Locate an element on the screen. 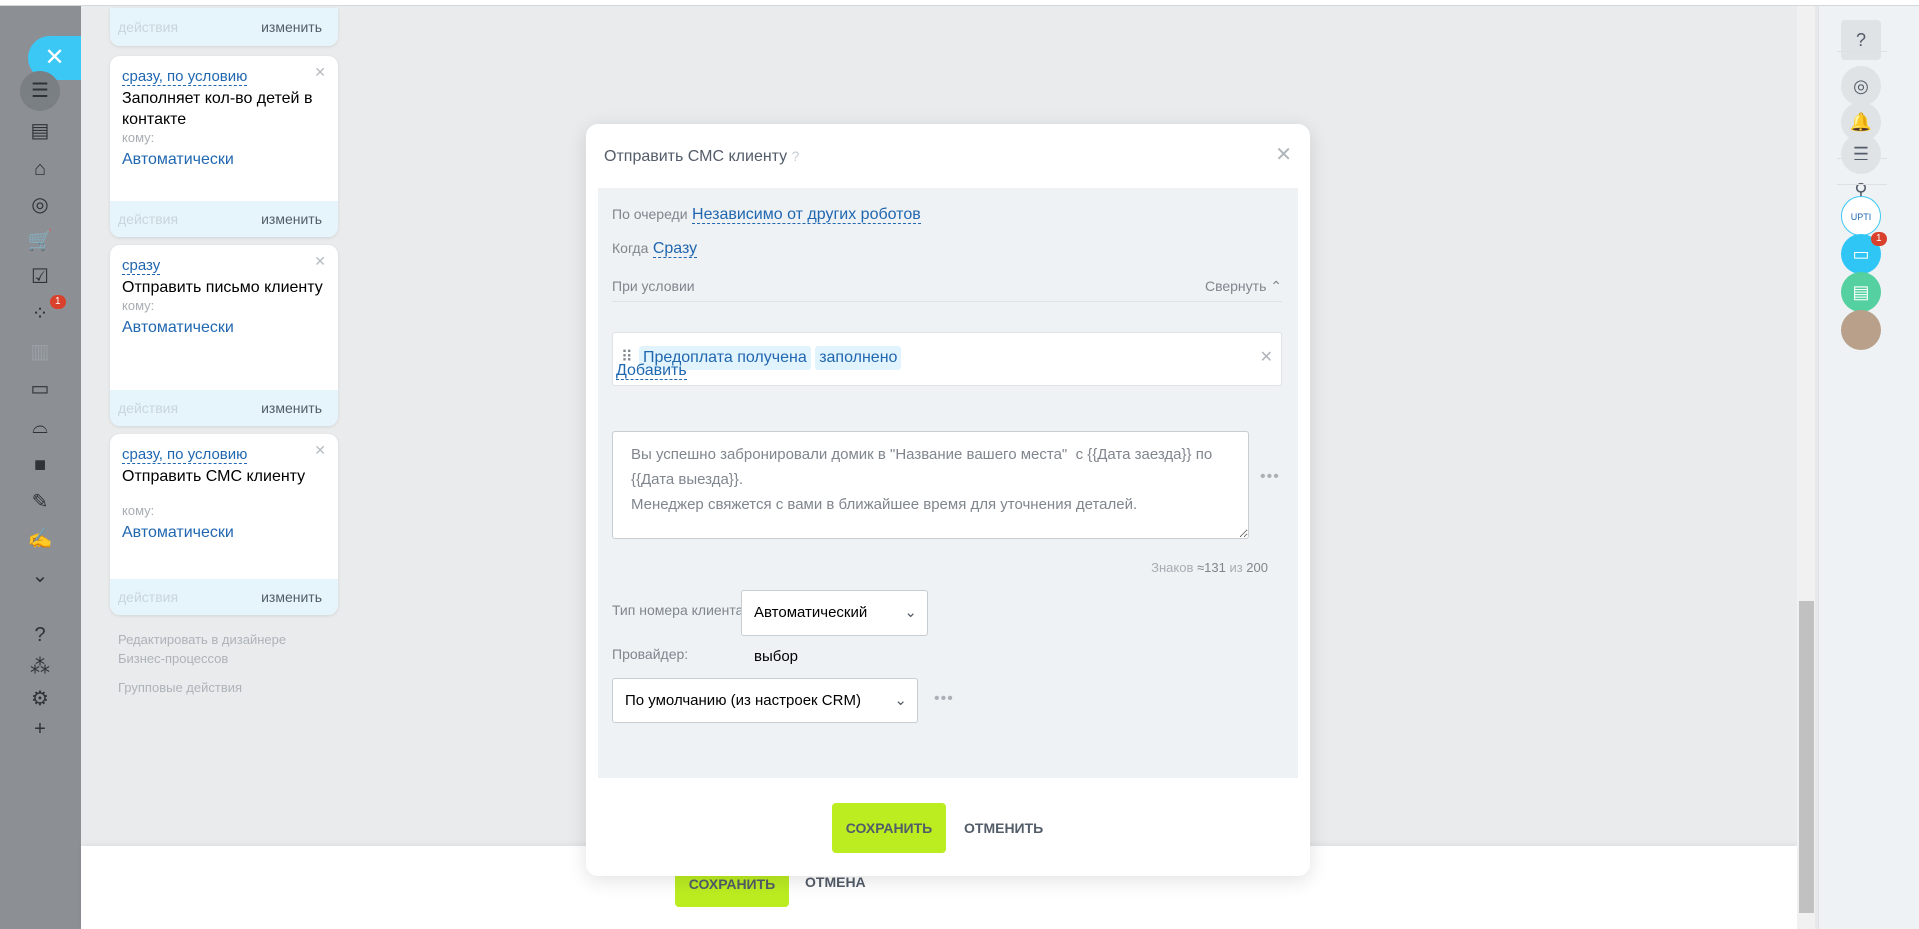 The height and width of the screenshot is (929, 1919). dialog-cancel-button: ОТМЕНИТЬ is located at coordinates (1003, 828).